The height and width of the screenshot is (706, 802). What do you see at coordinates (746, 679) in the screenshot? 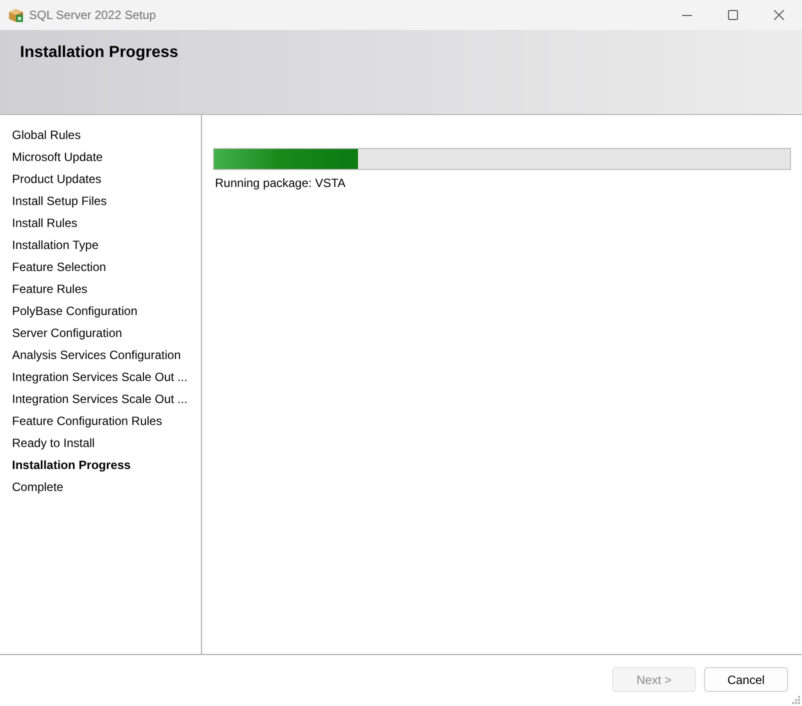
I see `dialog-button: Cancel` at bounding box center [746, 679].